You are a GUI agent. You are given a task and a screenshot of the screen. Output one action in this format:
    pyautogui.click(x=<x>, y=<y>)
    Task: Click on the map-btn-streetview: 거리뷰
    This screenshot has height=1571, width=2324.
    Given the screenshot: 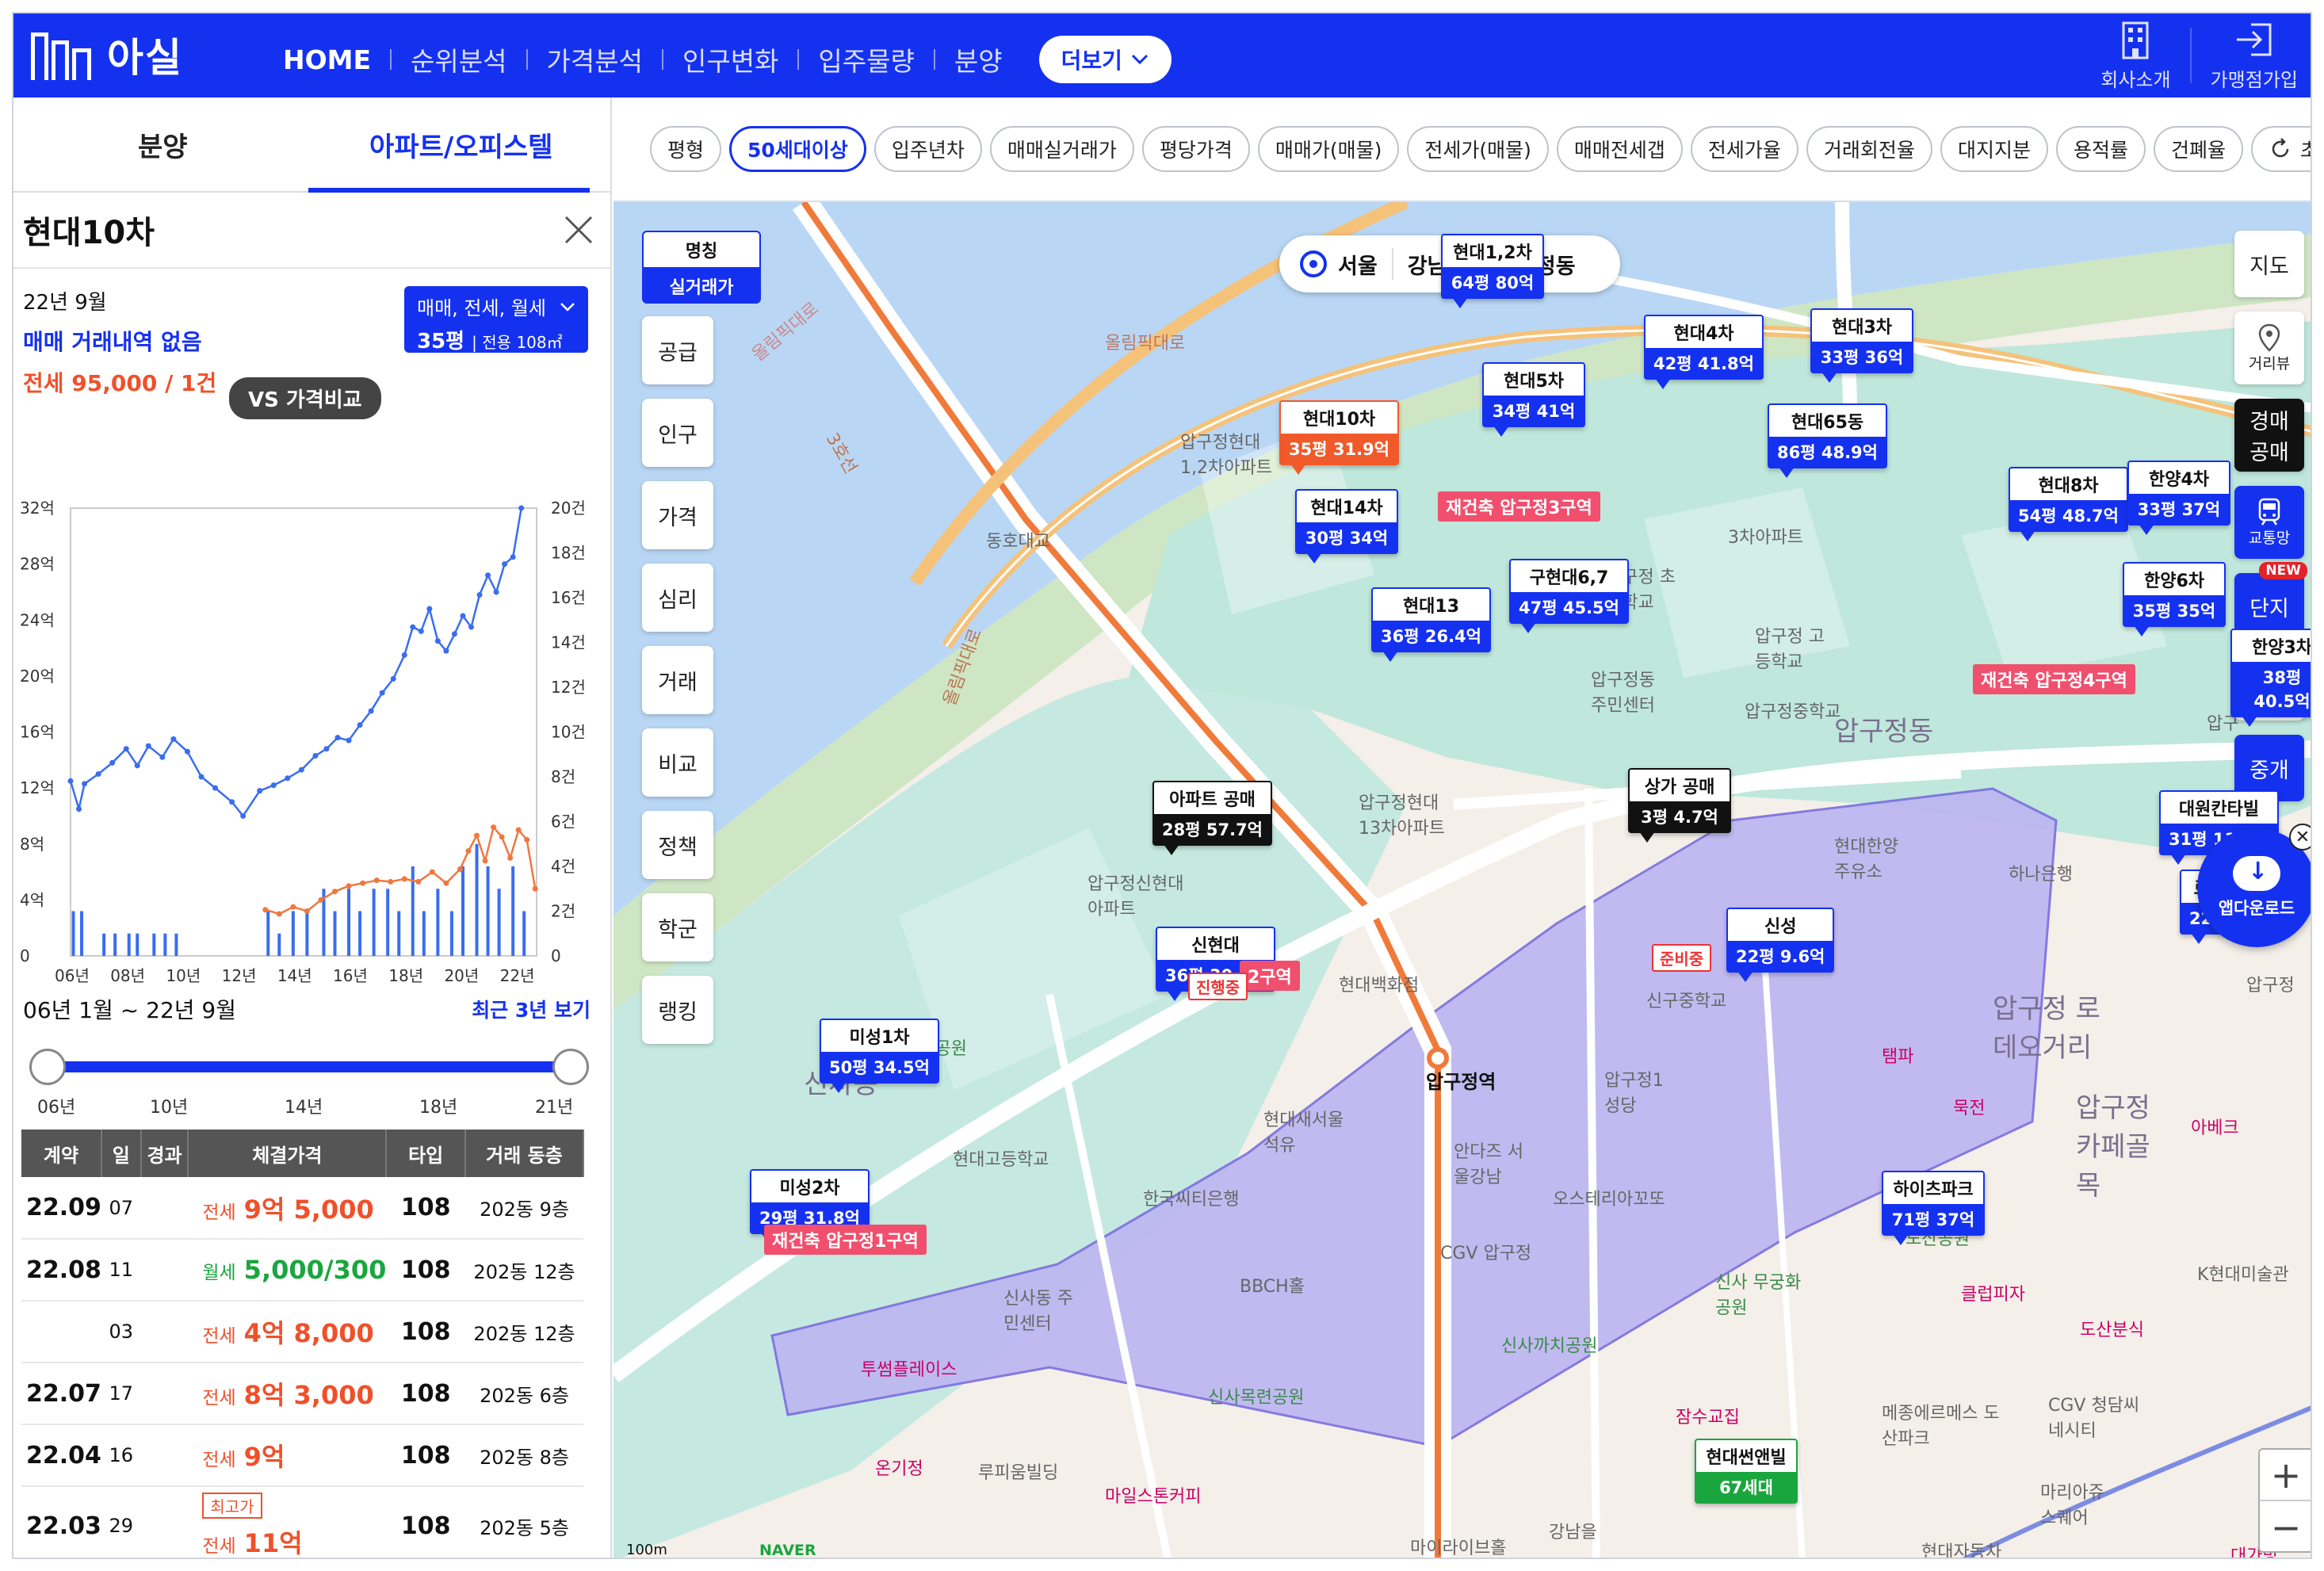 What is the action you would take?
    pyautogui.click(x=2269, y=348)
    